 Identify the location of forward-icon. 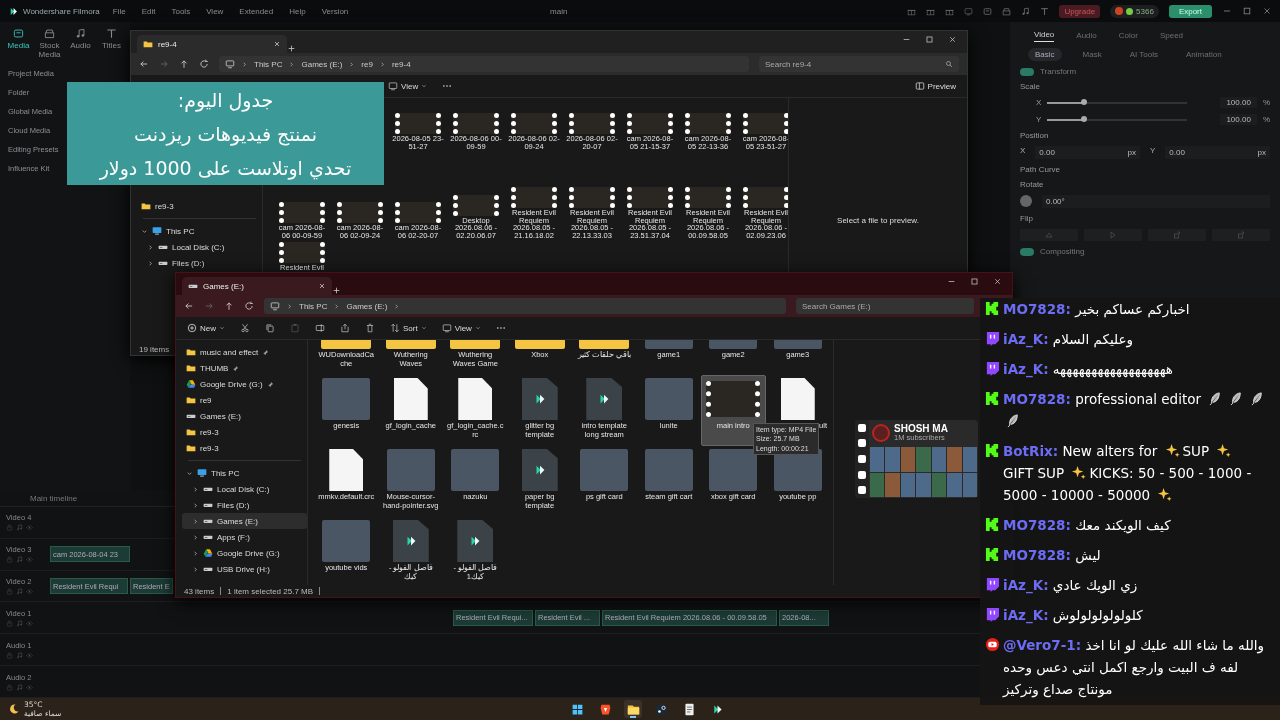
(209, 306).